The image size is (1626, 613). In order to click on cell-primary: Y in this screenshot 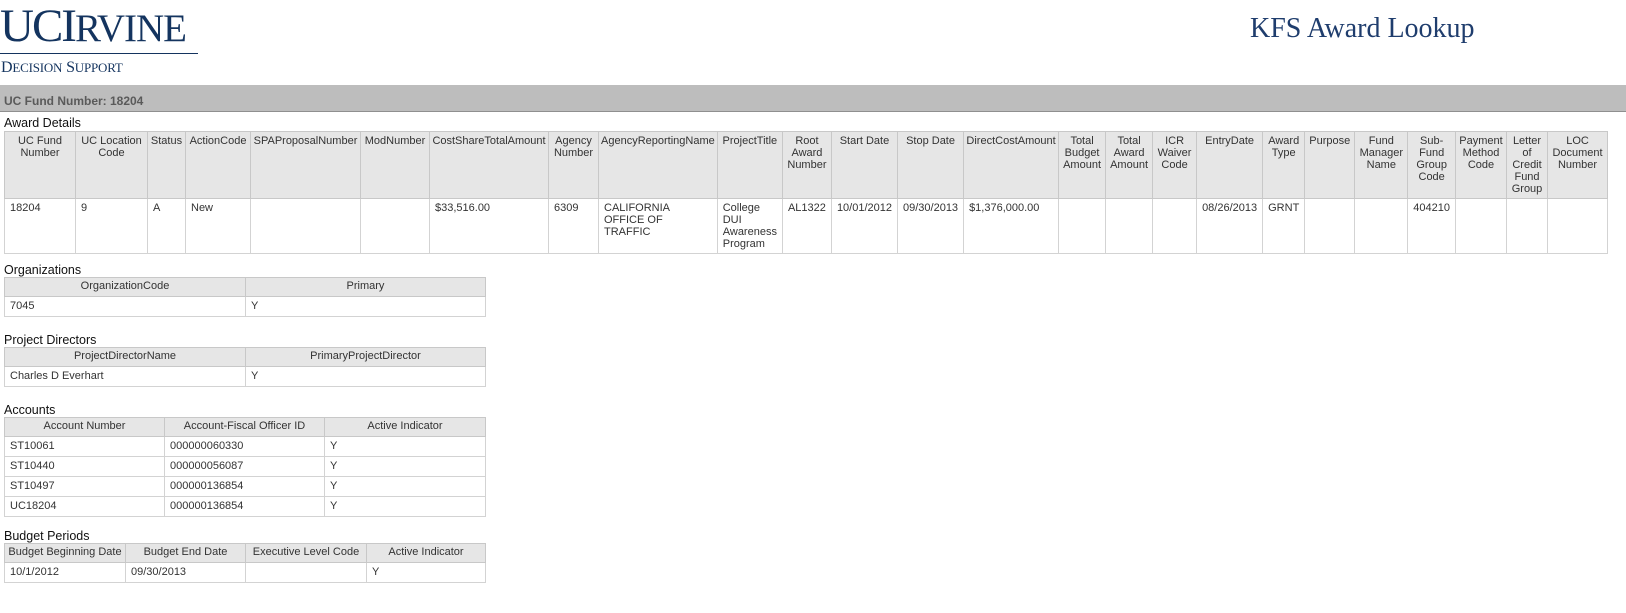, I will do `click(365, 306)`.